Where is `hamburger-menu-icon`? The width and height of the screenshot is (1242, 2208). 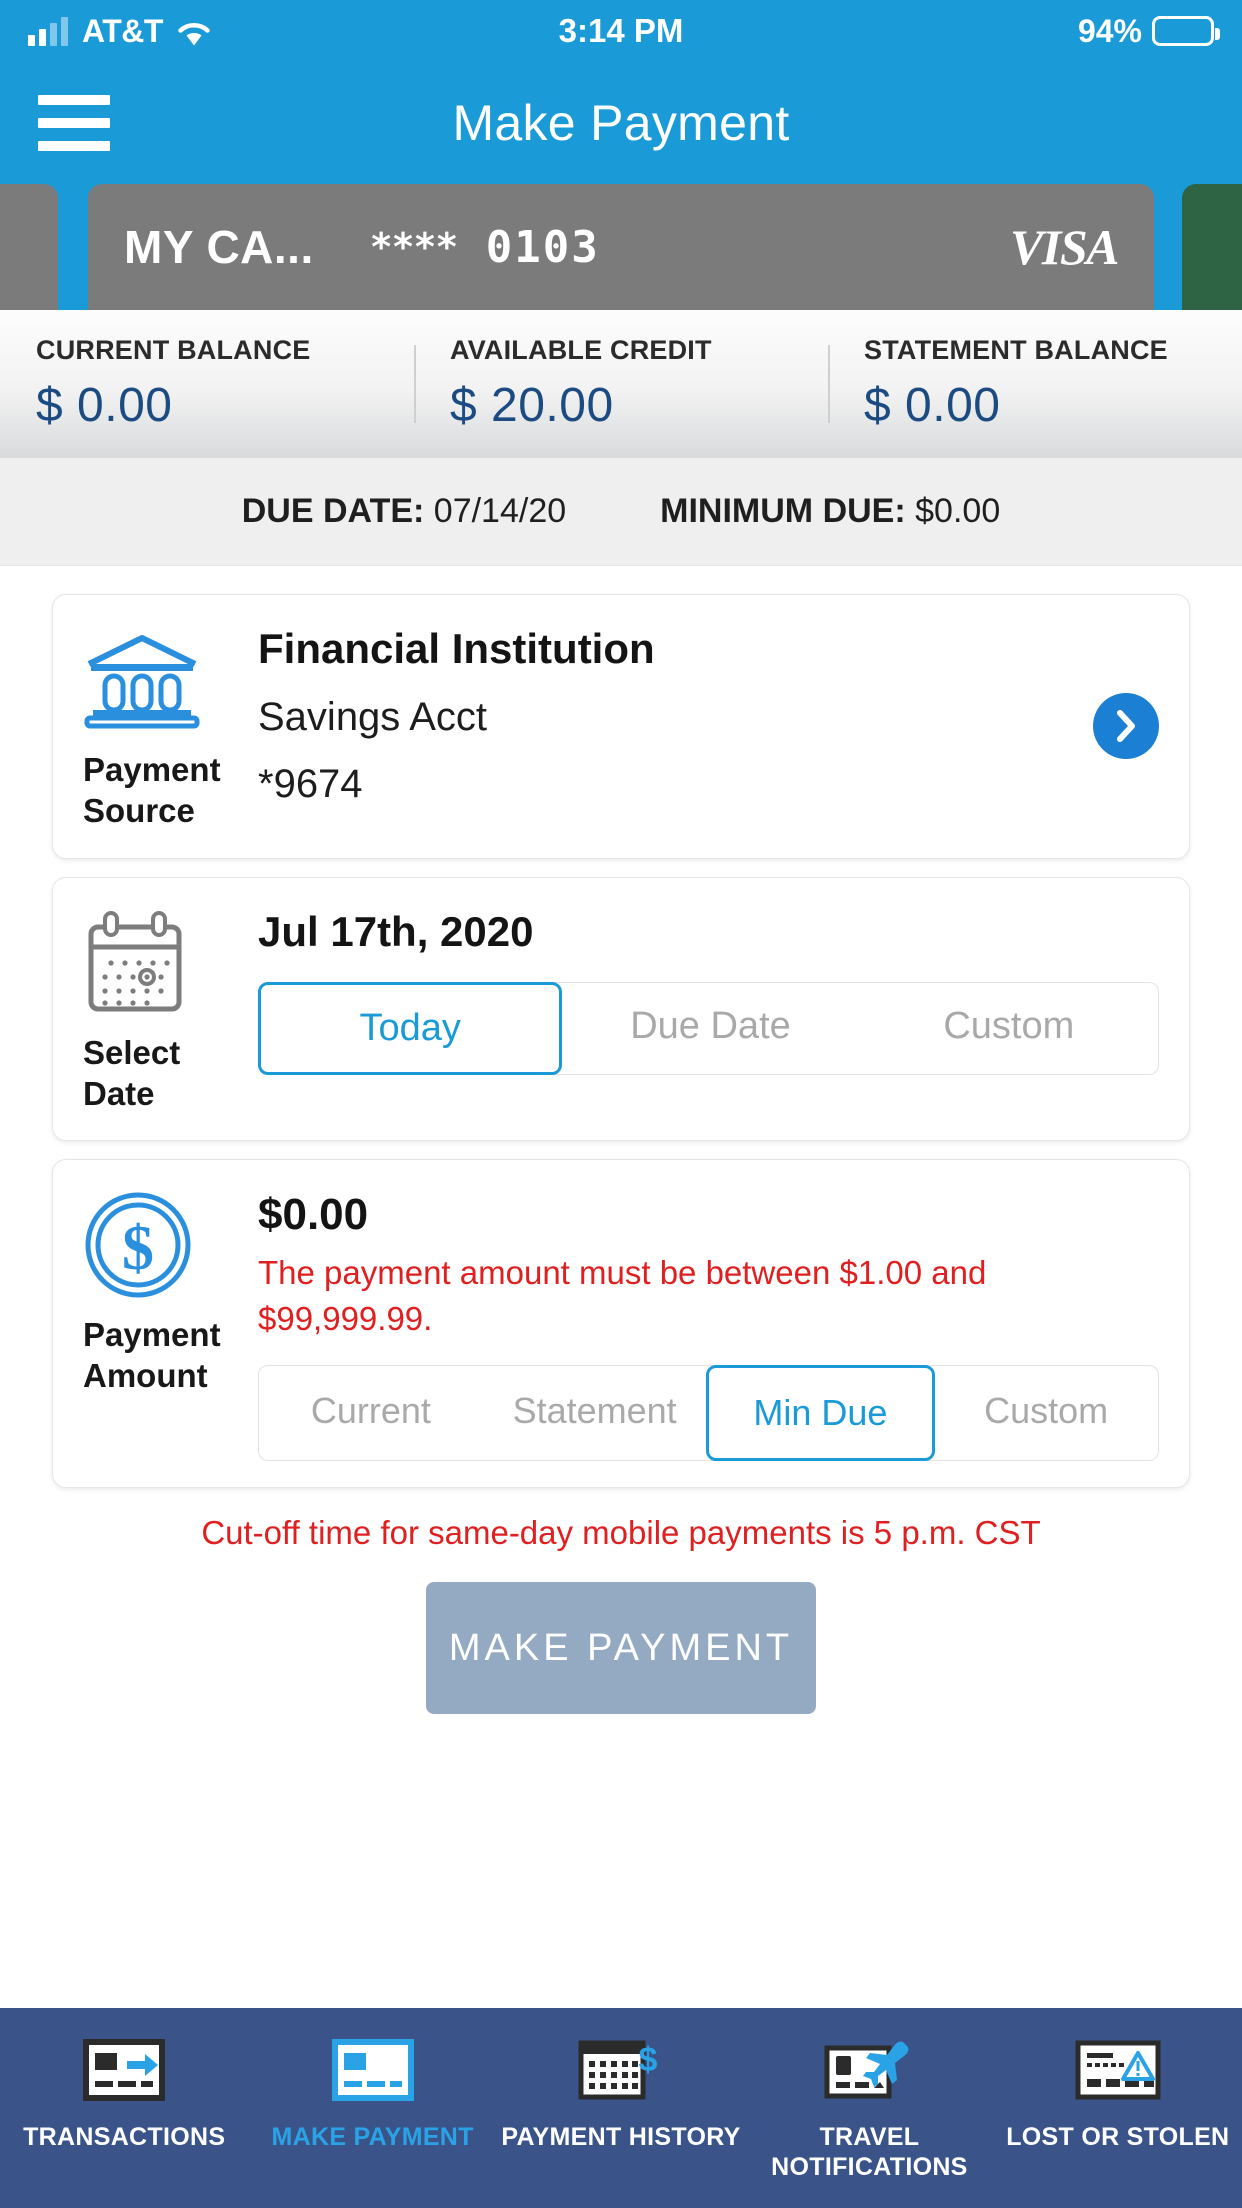
hamburger-menu-icon is located at coordinates (74, 123).